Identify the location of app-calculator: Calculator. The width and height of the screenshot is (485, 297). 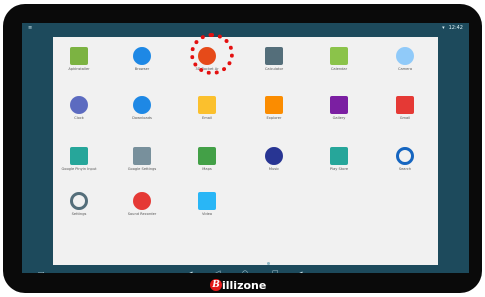
(274, 65).